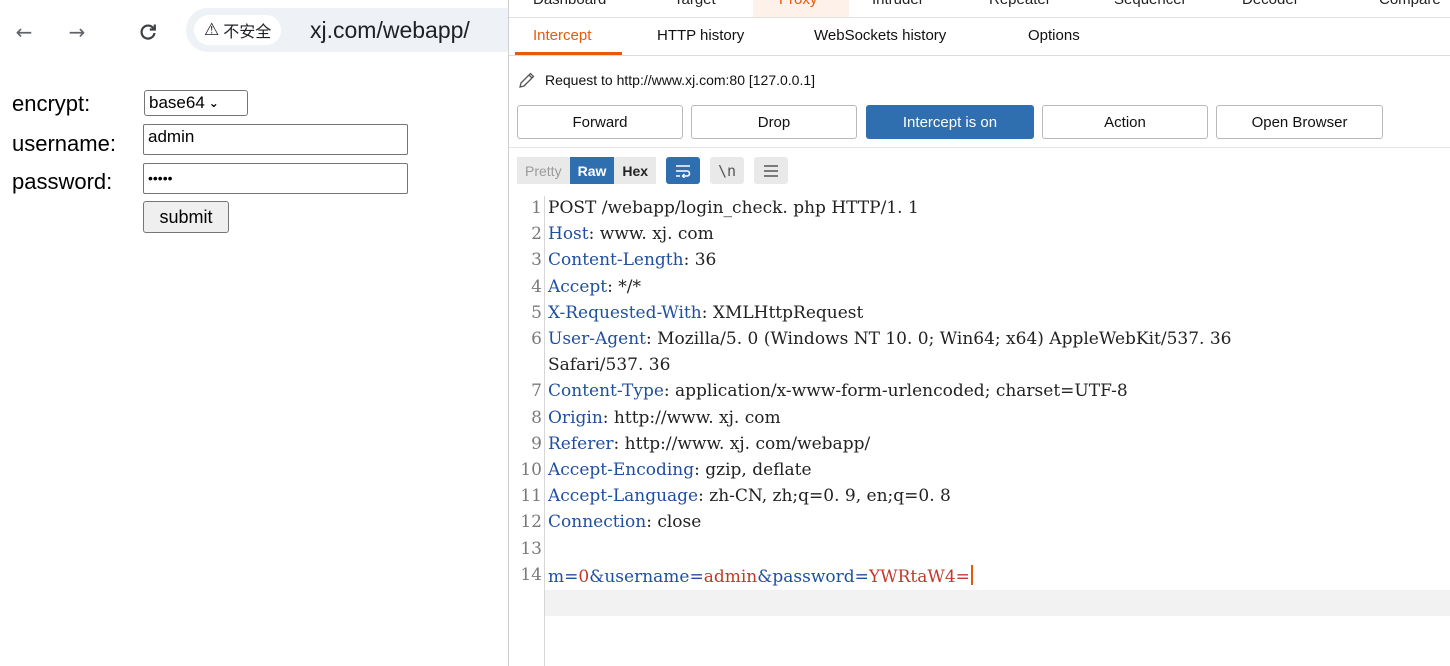 Image resolution: width=1450 pixels, height=666 pixels. Describe the element at coordinates (581, 443) in the screenshot. I see `header-name: Referer` at that location.